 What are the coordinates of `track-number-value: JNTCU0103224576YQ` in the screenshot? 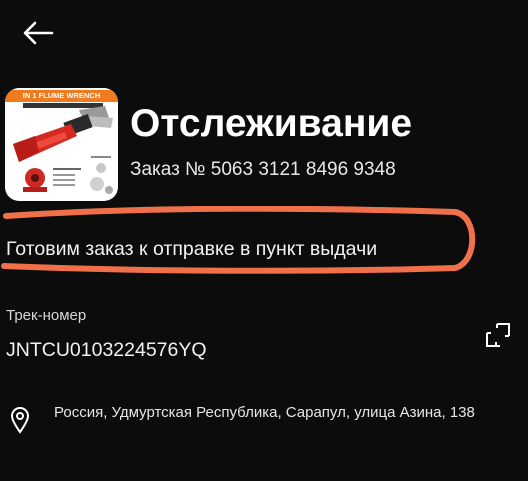 It's located at (106, 350).